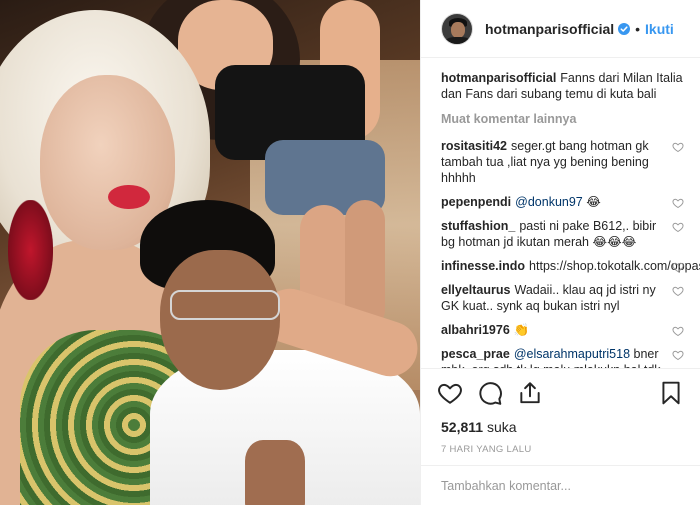 Image resolution: width=700 pixels, height=505 pixels. Describe the element at coordinates (562, 330) in the screenshot. I see `comment-item: albahri1976 👏` at that location.